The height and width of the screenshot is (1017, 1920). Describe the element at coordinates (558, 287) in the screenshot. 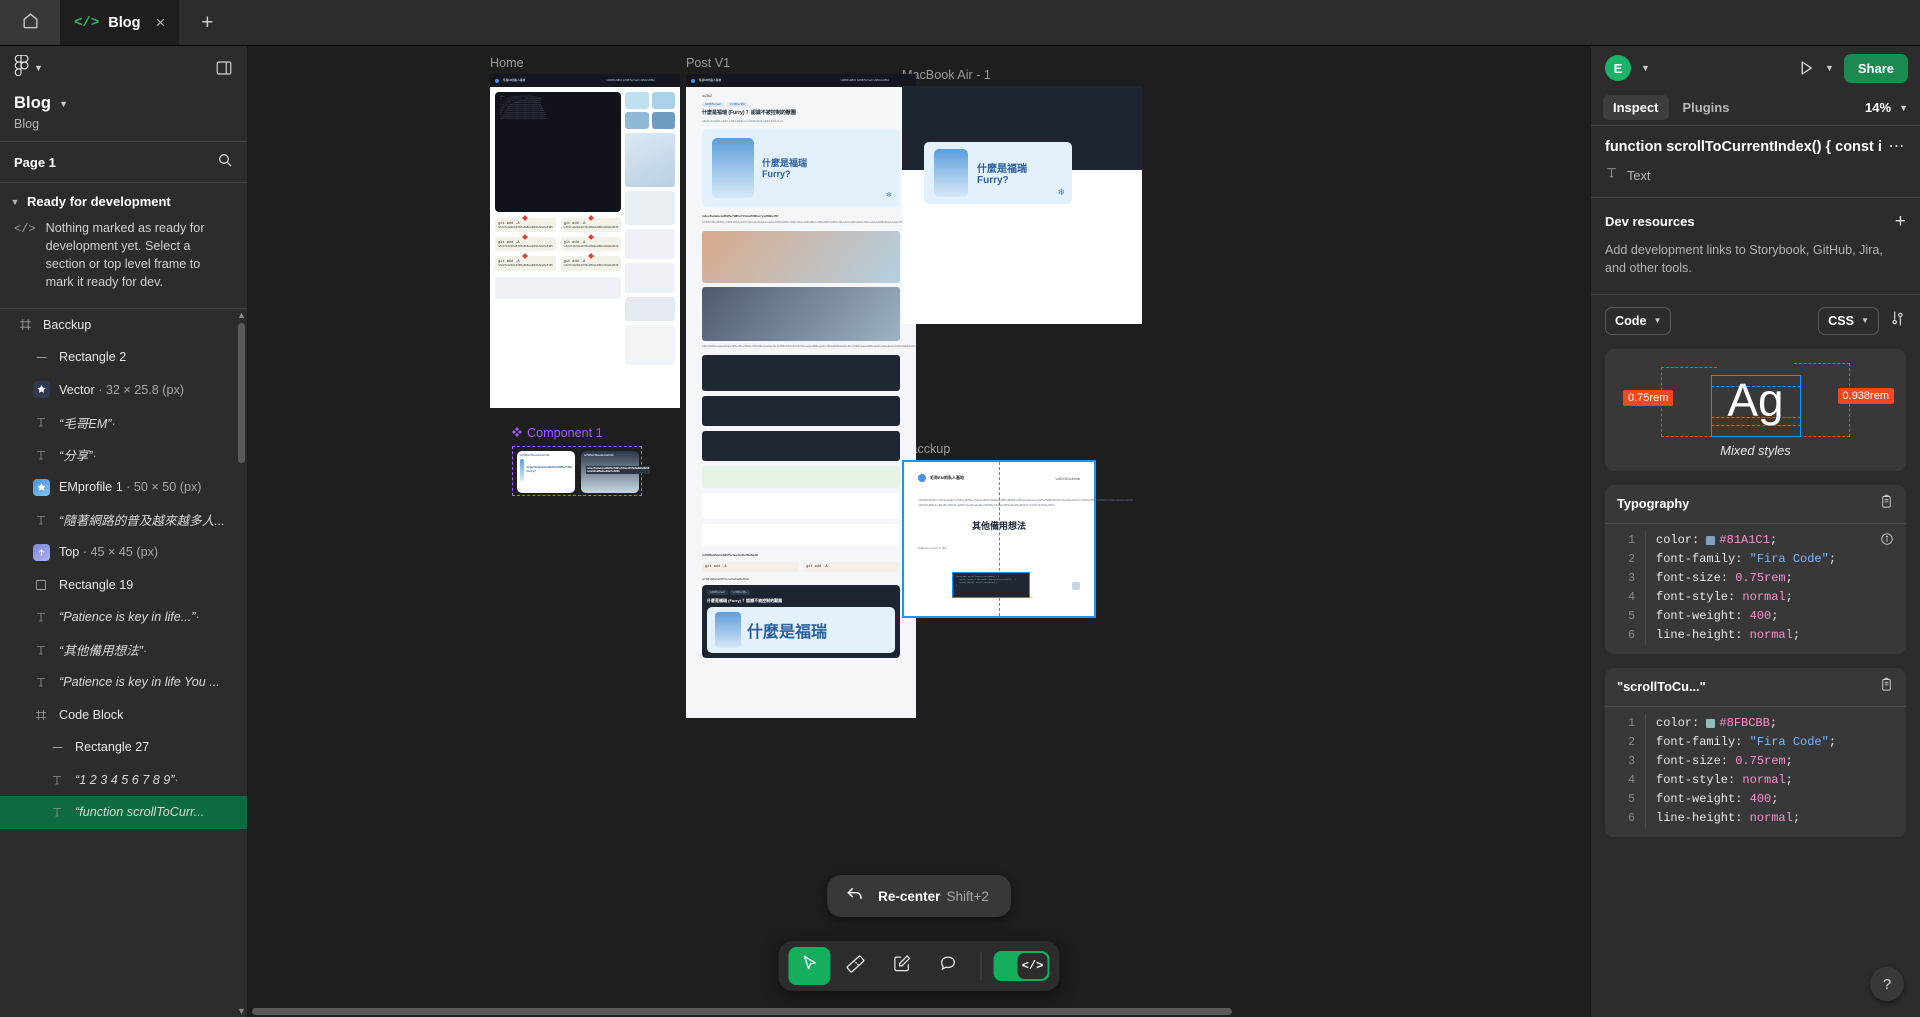

I see `mock-footer-block` at that location.